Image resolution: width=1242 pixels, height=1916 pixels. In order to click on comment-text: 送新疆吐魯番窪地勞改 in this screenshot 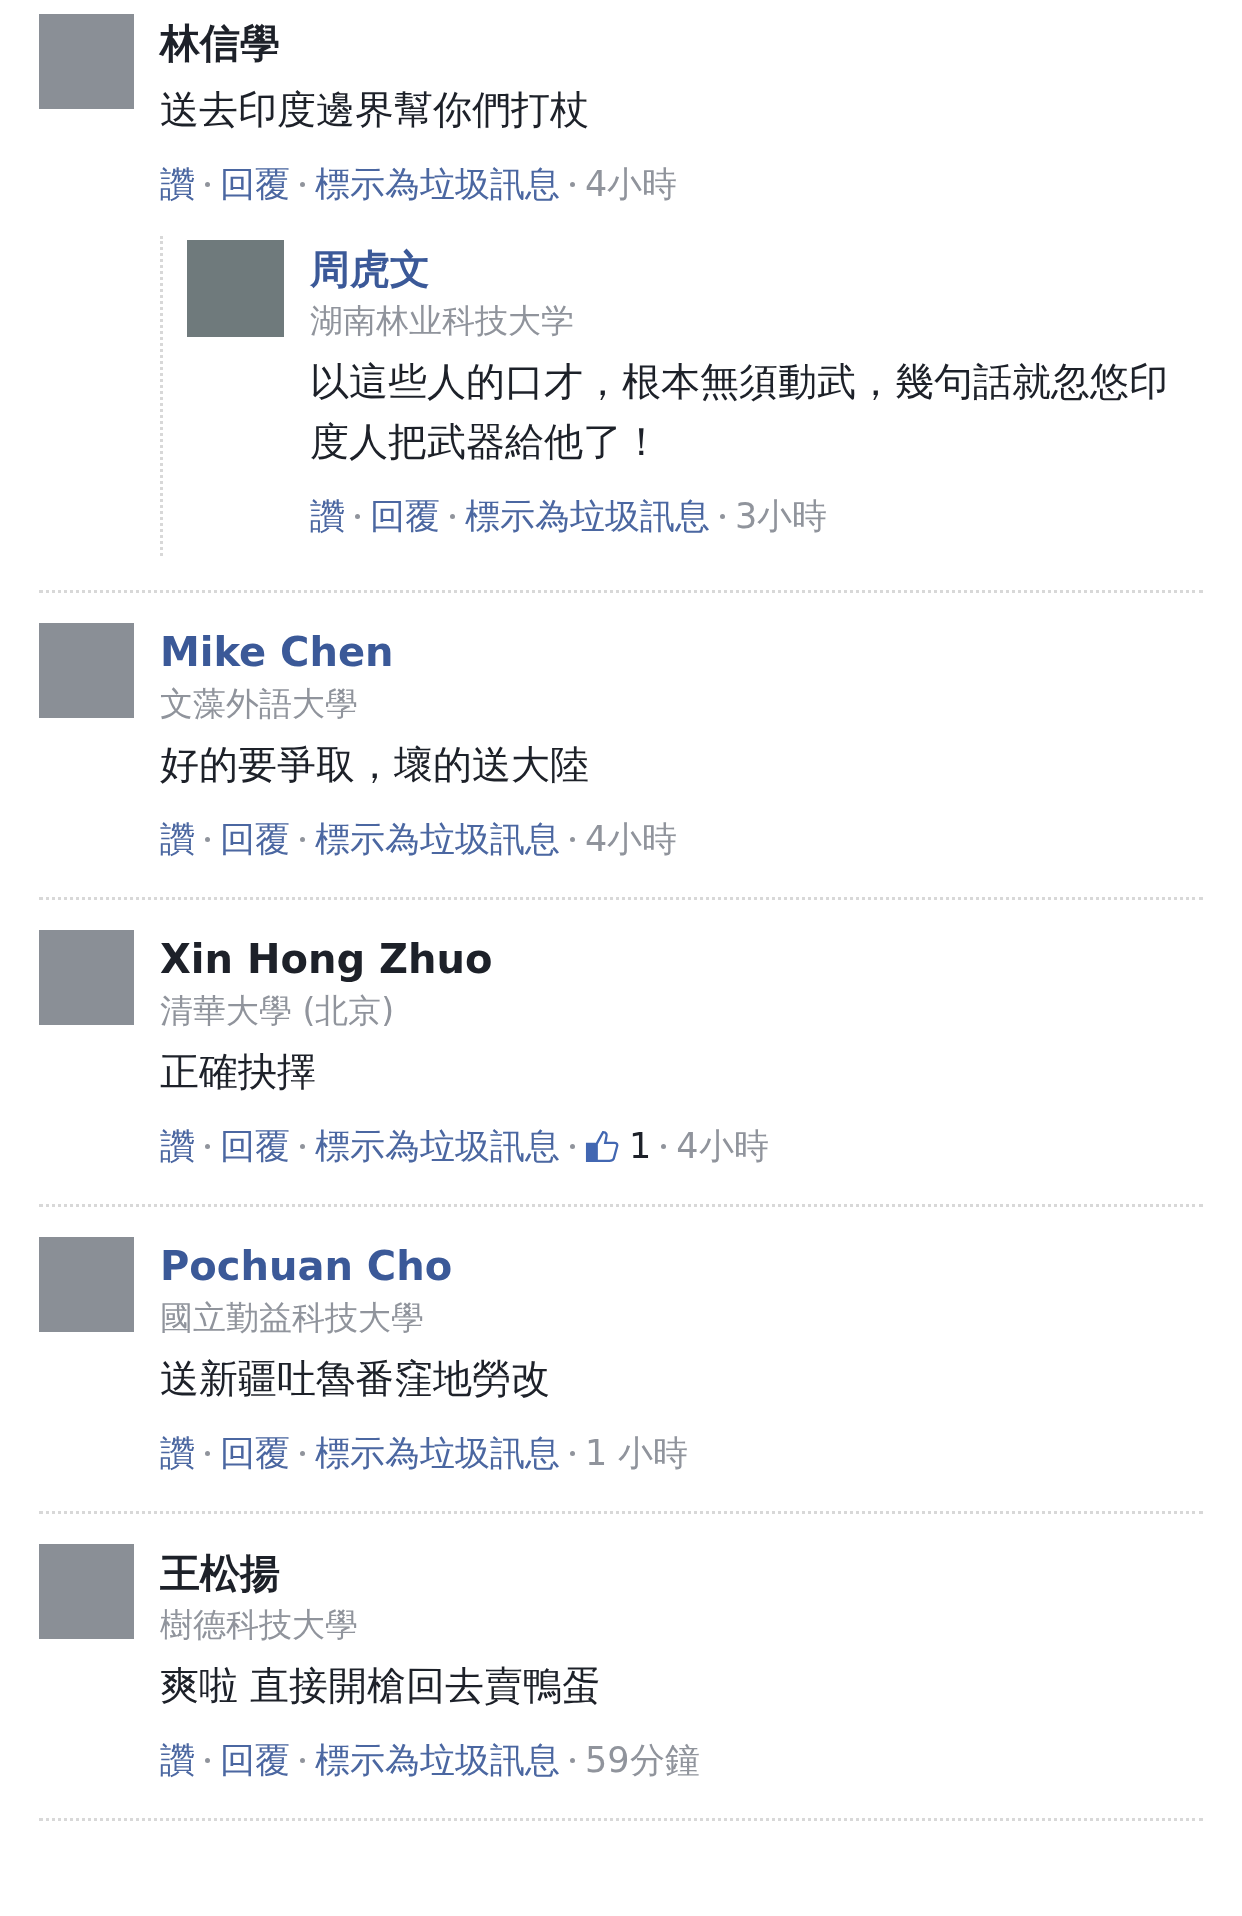, I will do `click(355, 1379)`.